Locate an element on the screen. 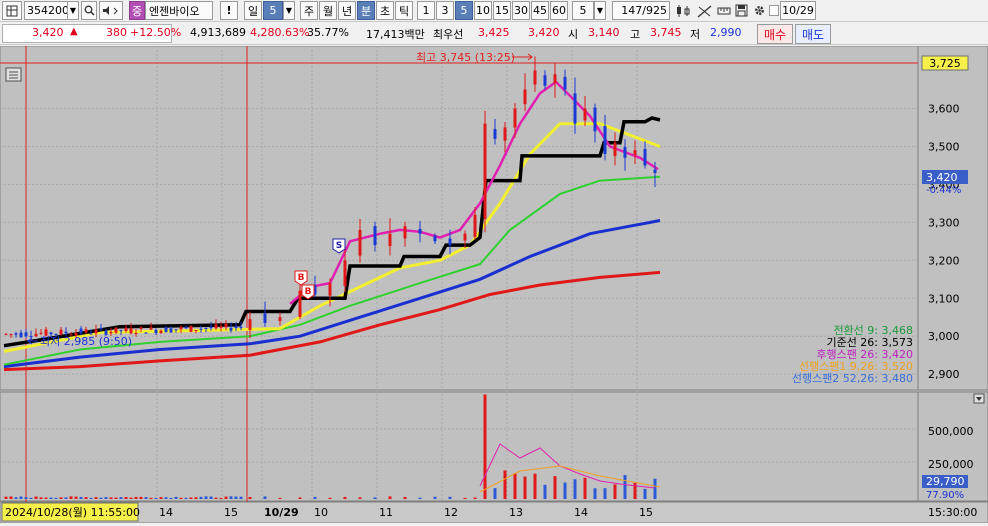 The height and width of the screenshot is (526, 988). drawing-tool-icon is located at coordinates (705, 10).